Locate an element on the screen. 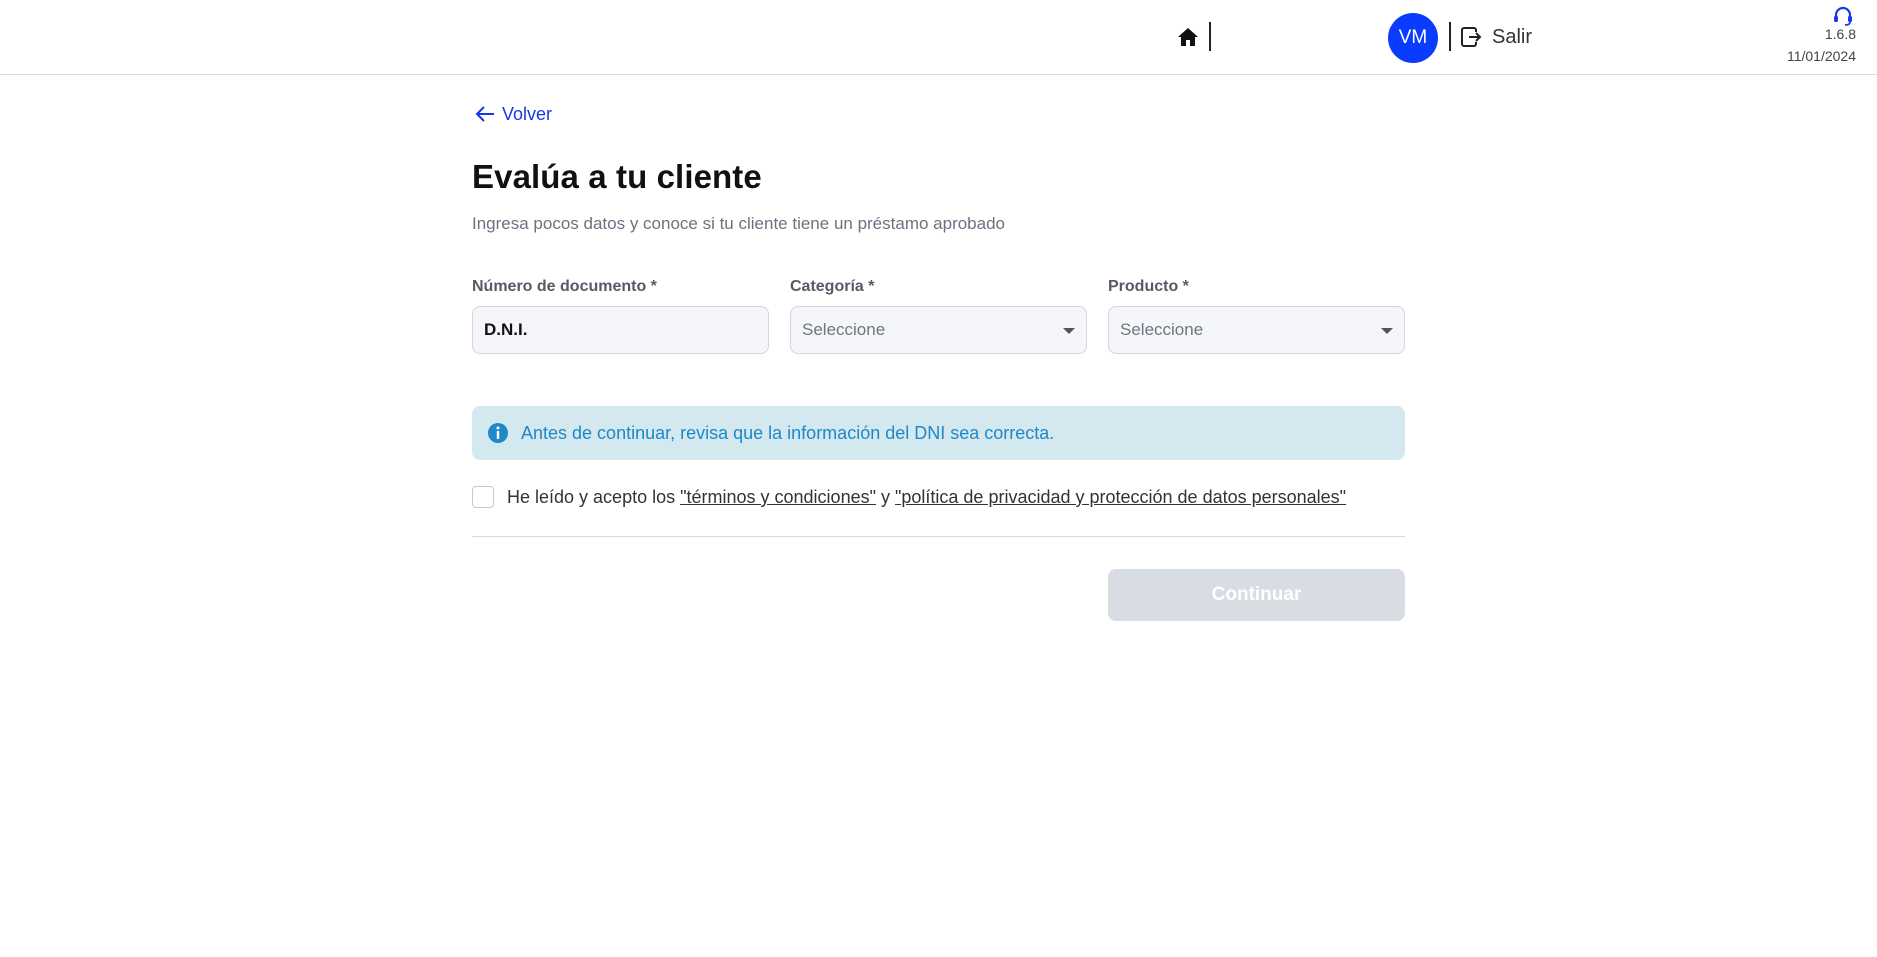  top-header: VM Salir 1.6.8 11/01/2024 is located at coordinates (938, 37).